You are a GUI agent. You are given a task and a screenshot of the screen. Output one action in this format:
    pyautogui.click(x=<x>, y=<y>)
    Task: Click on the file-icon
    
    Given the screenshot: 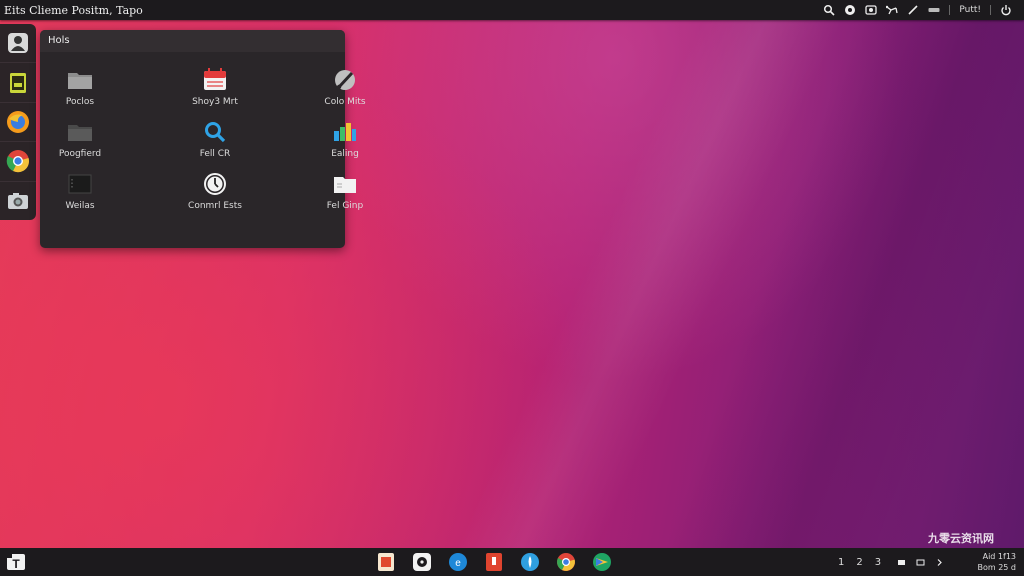 What is the action you would take?
    pyautogui.click(x=345, y=184)
    